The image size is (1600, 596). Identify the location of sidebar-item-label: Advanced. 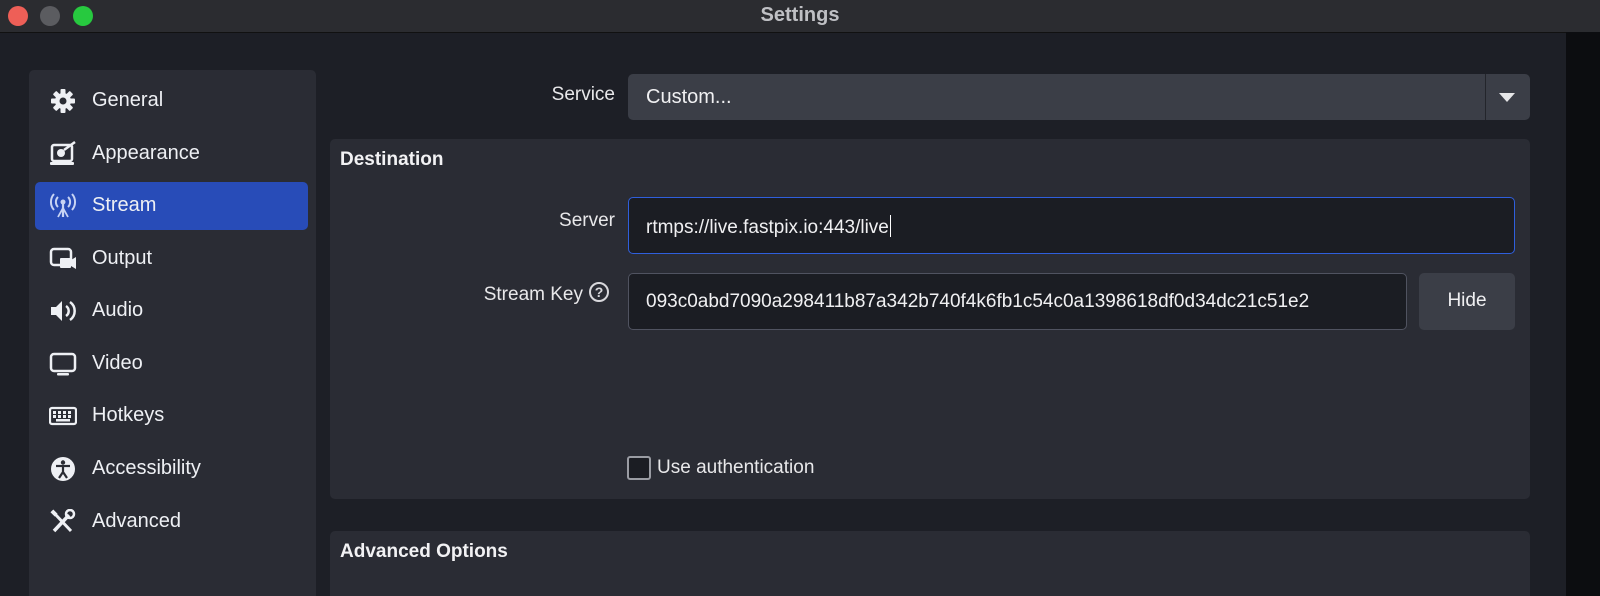
(136, 521).